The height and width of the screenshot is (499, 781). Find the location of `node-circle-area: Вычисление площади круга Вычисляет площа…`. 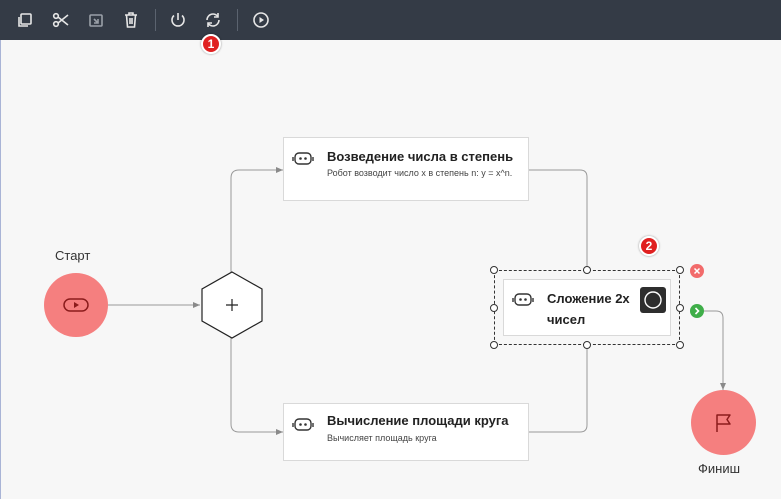

node-circle-area: Вычисление площади круга Вычисляет площа… is located at coordinates (406, 432).